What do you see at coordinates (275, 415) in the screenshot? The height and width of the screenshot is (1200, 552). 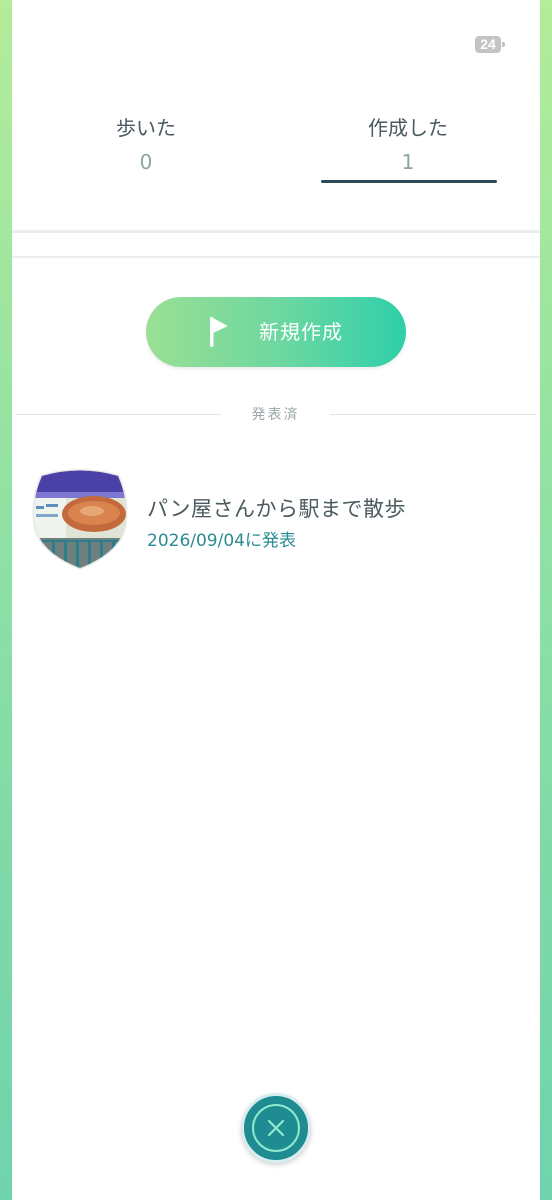 I see `published-section-label: 発表済` at bounding box center [275, 415].